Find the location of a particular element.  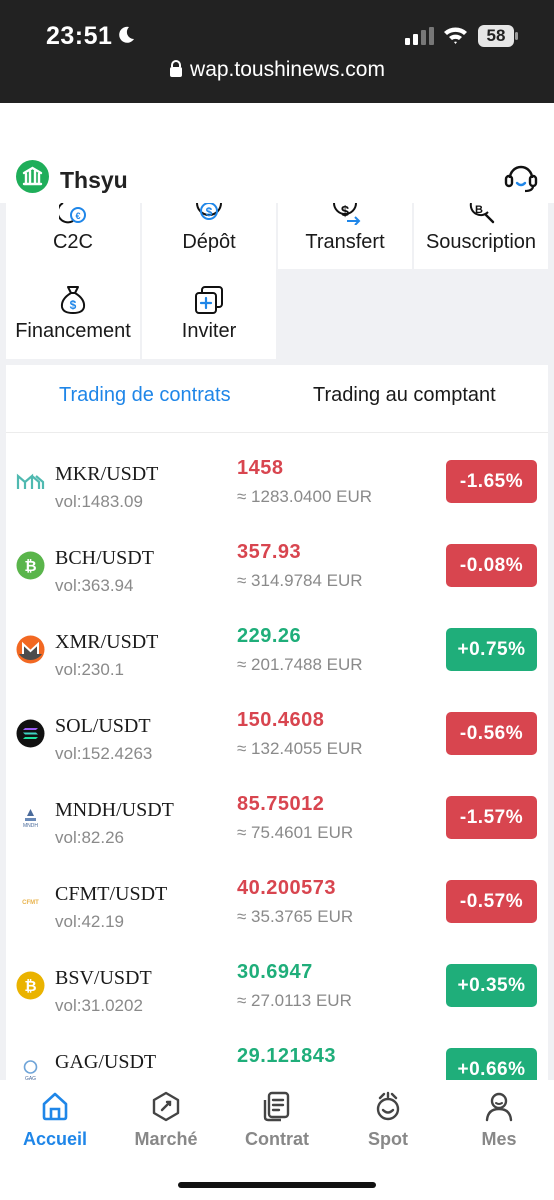

change-badge: -0.57% is located at coordinates (491, 901).